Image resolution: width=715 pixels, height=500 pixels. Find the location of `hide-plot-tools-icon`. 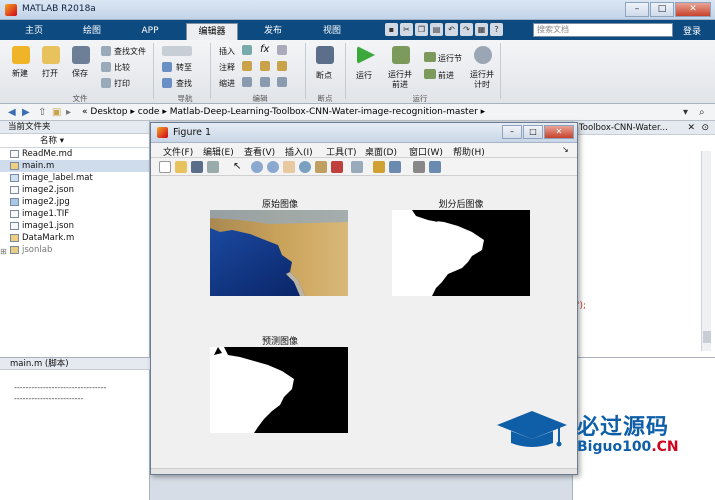

hide-plot-tools-icon is located at coordinates (419, 167).